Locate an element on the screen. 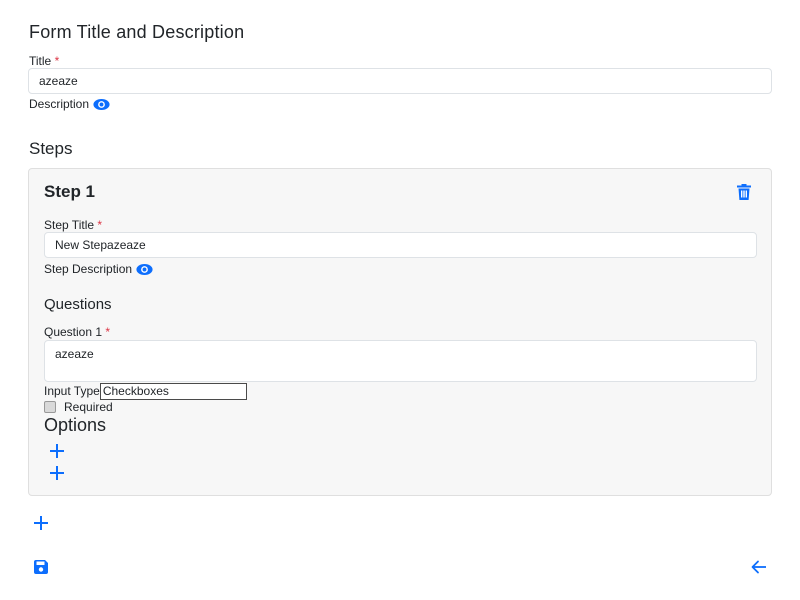 The image size is (800, 600). description-label: Description is located at coordinates (59, 104).